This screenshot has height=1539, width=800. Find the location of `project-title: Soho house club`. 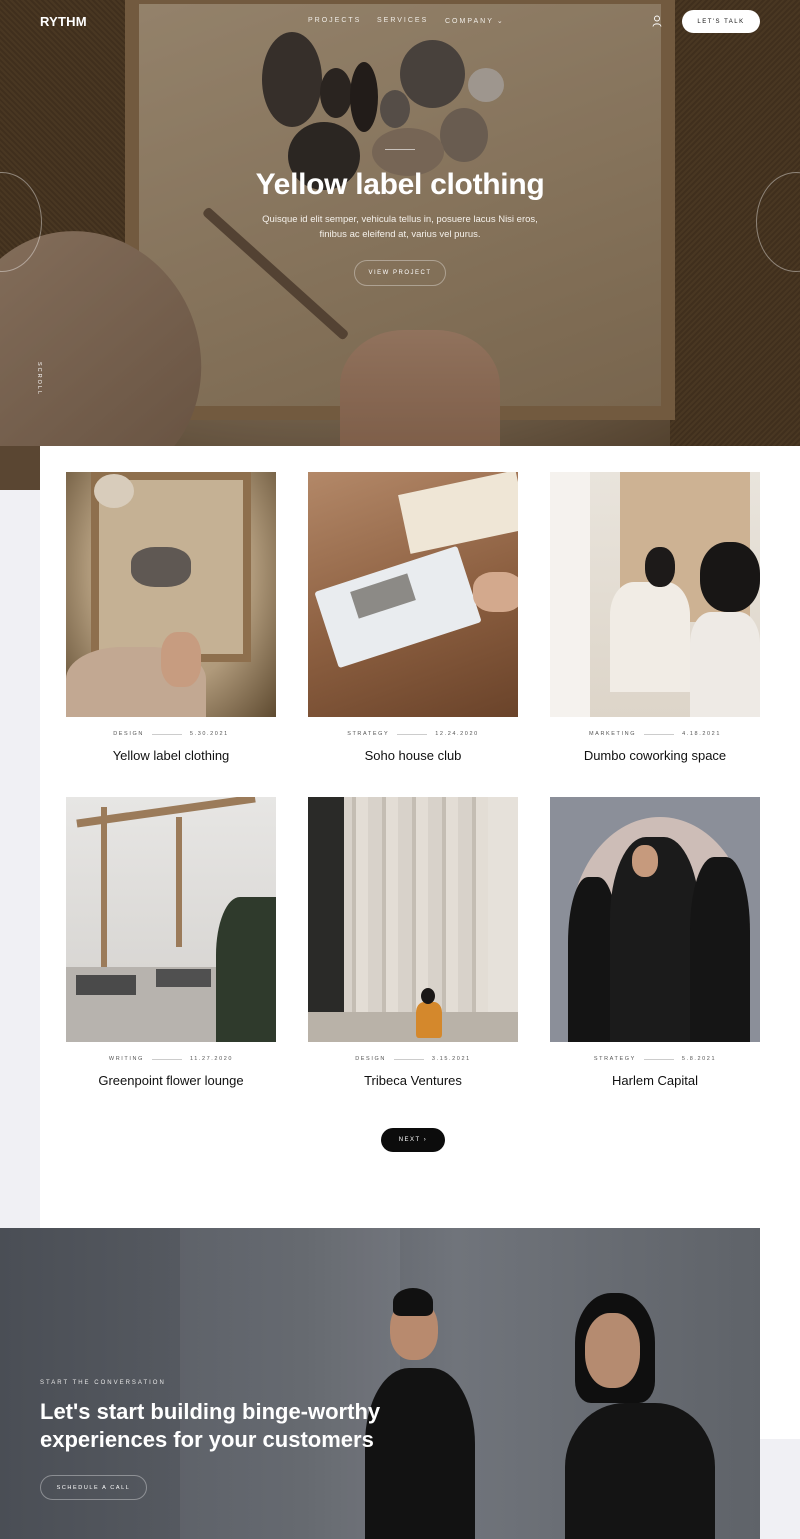

project-title: Soho house club is located at coordinates (413, 755).